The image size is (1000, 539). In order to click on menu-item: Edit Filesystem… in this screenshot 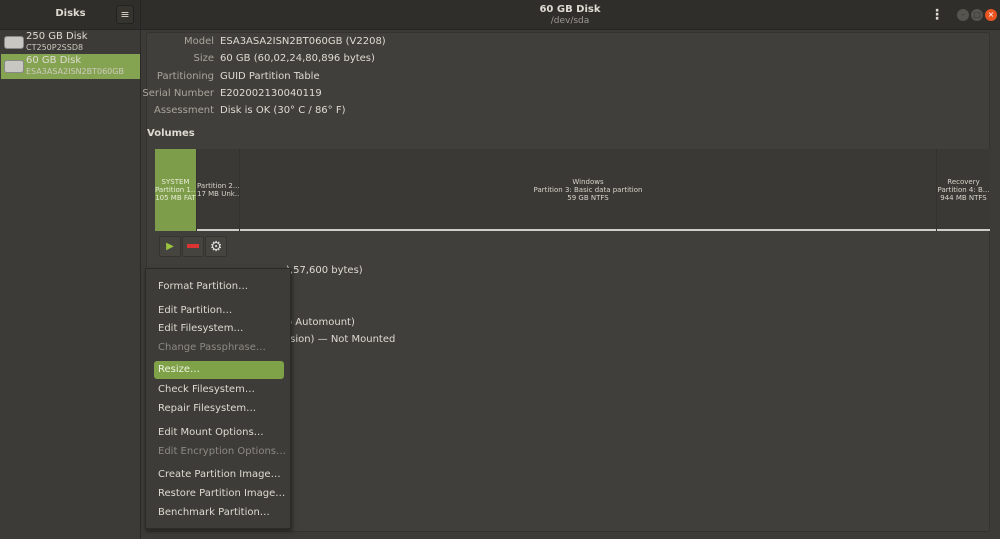, I will do `click(219, 329)`.